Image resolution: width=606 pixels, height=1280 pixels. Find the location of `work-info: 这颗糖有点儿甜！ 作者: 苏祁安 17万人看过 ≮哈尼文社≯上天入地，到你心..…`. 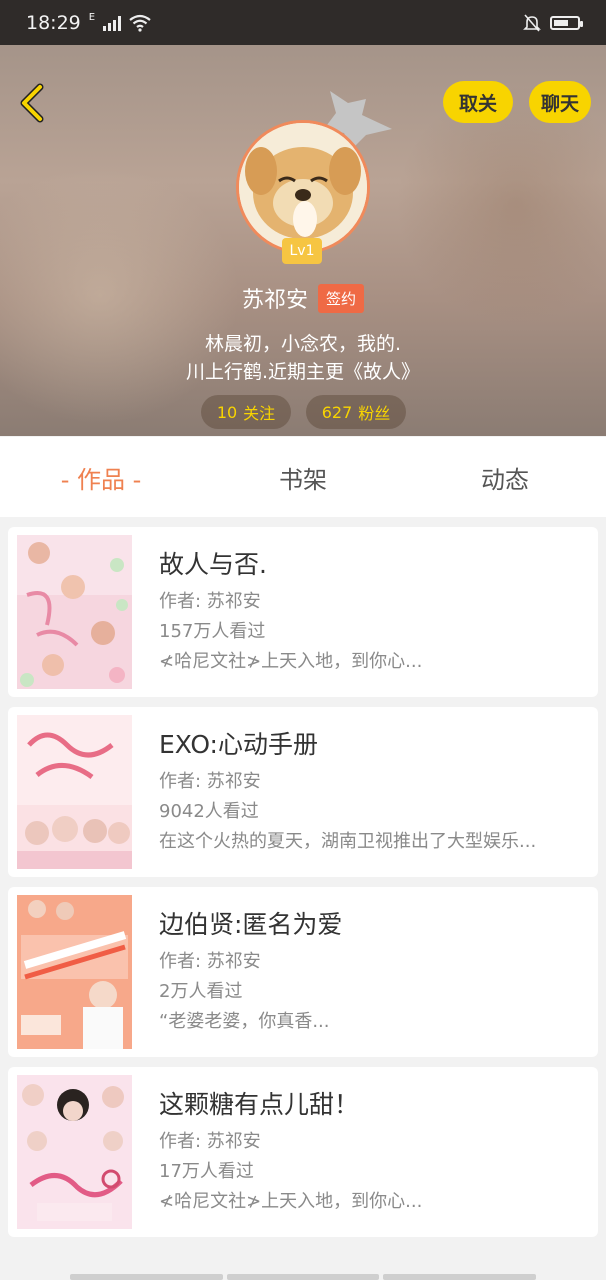

work-info: 这颗糖有点儿甜！ 作者: 苏祁安 17万人看过 ≮哈尼文社≯上天入地，到你心..… is located at coordinates (370, 1151).